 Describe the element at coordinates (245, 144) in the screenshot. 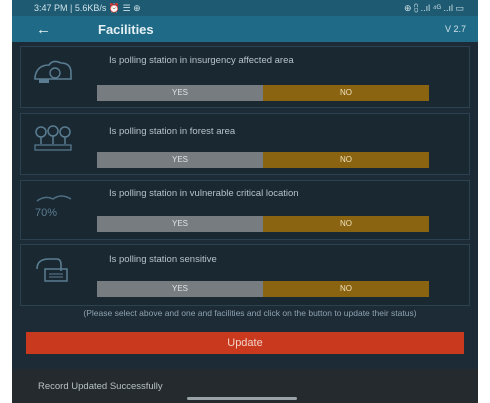

I see `facility-card-forest: Is polling station in forest area YES NO` at that location.